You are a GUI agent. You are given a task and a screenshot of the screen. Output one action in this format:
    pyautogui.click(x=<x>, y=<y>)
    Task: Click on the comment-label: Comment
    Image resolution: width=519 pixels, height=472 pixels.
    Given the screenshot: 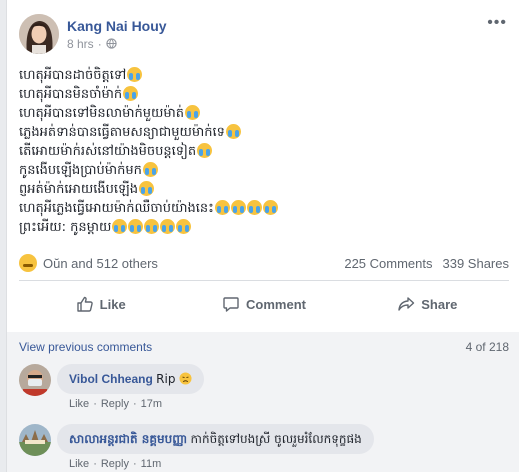 What is the action you would take?
    pyautogui.click(x=276, y=304)
    